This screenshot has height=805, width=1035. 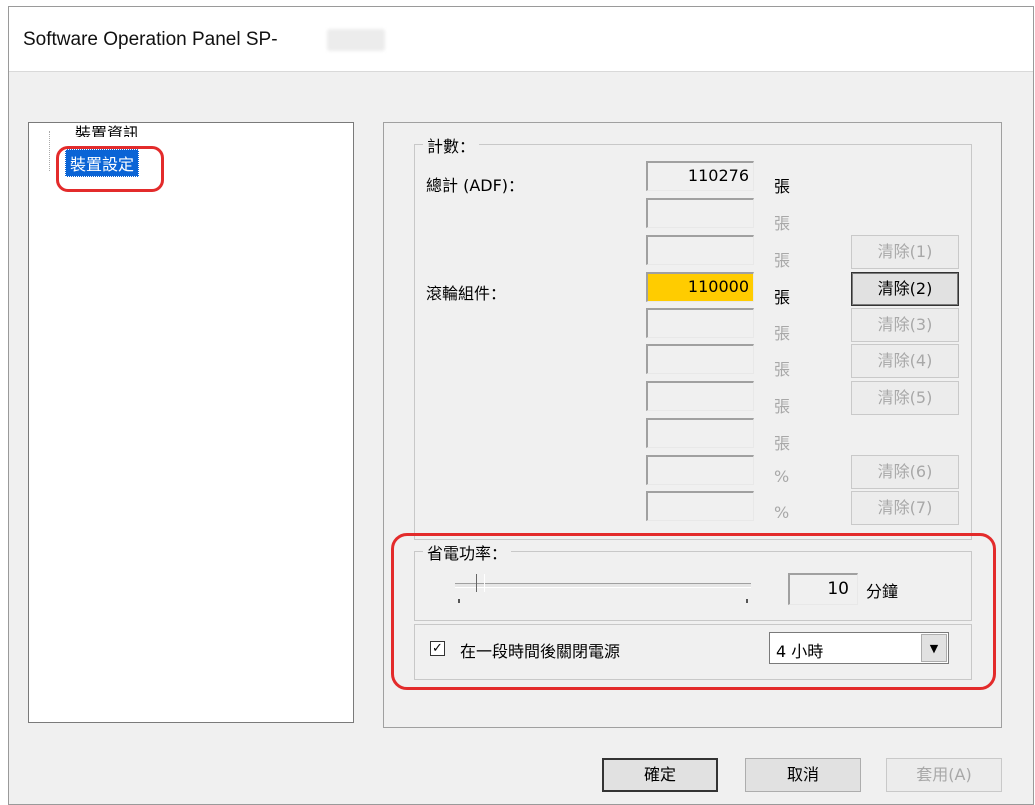 What do you see at coordinates (150, 39) in the screenshot?
I see `window-title: Software Operation Panel SP-` at bounding box center [150, 39].